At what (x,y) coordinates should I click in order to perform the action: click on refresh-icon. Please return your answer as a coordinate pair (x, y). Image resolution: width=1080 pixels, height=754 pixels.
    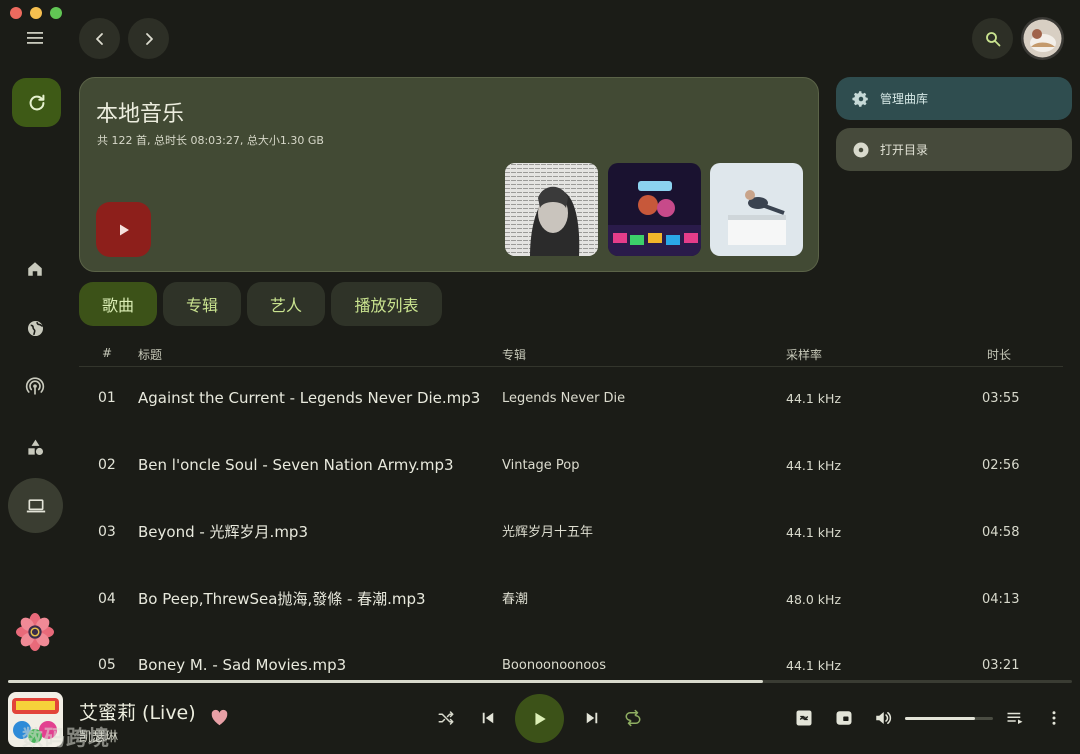
    Looking at the image, I should click on (37, 103).